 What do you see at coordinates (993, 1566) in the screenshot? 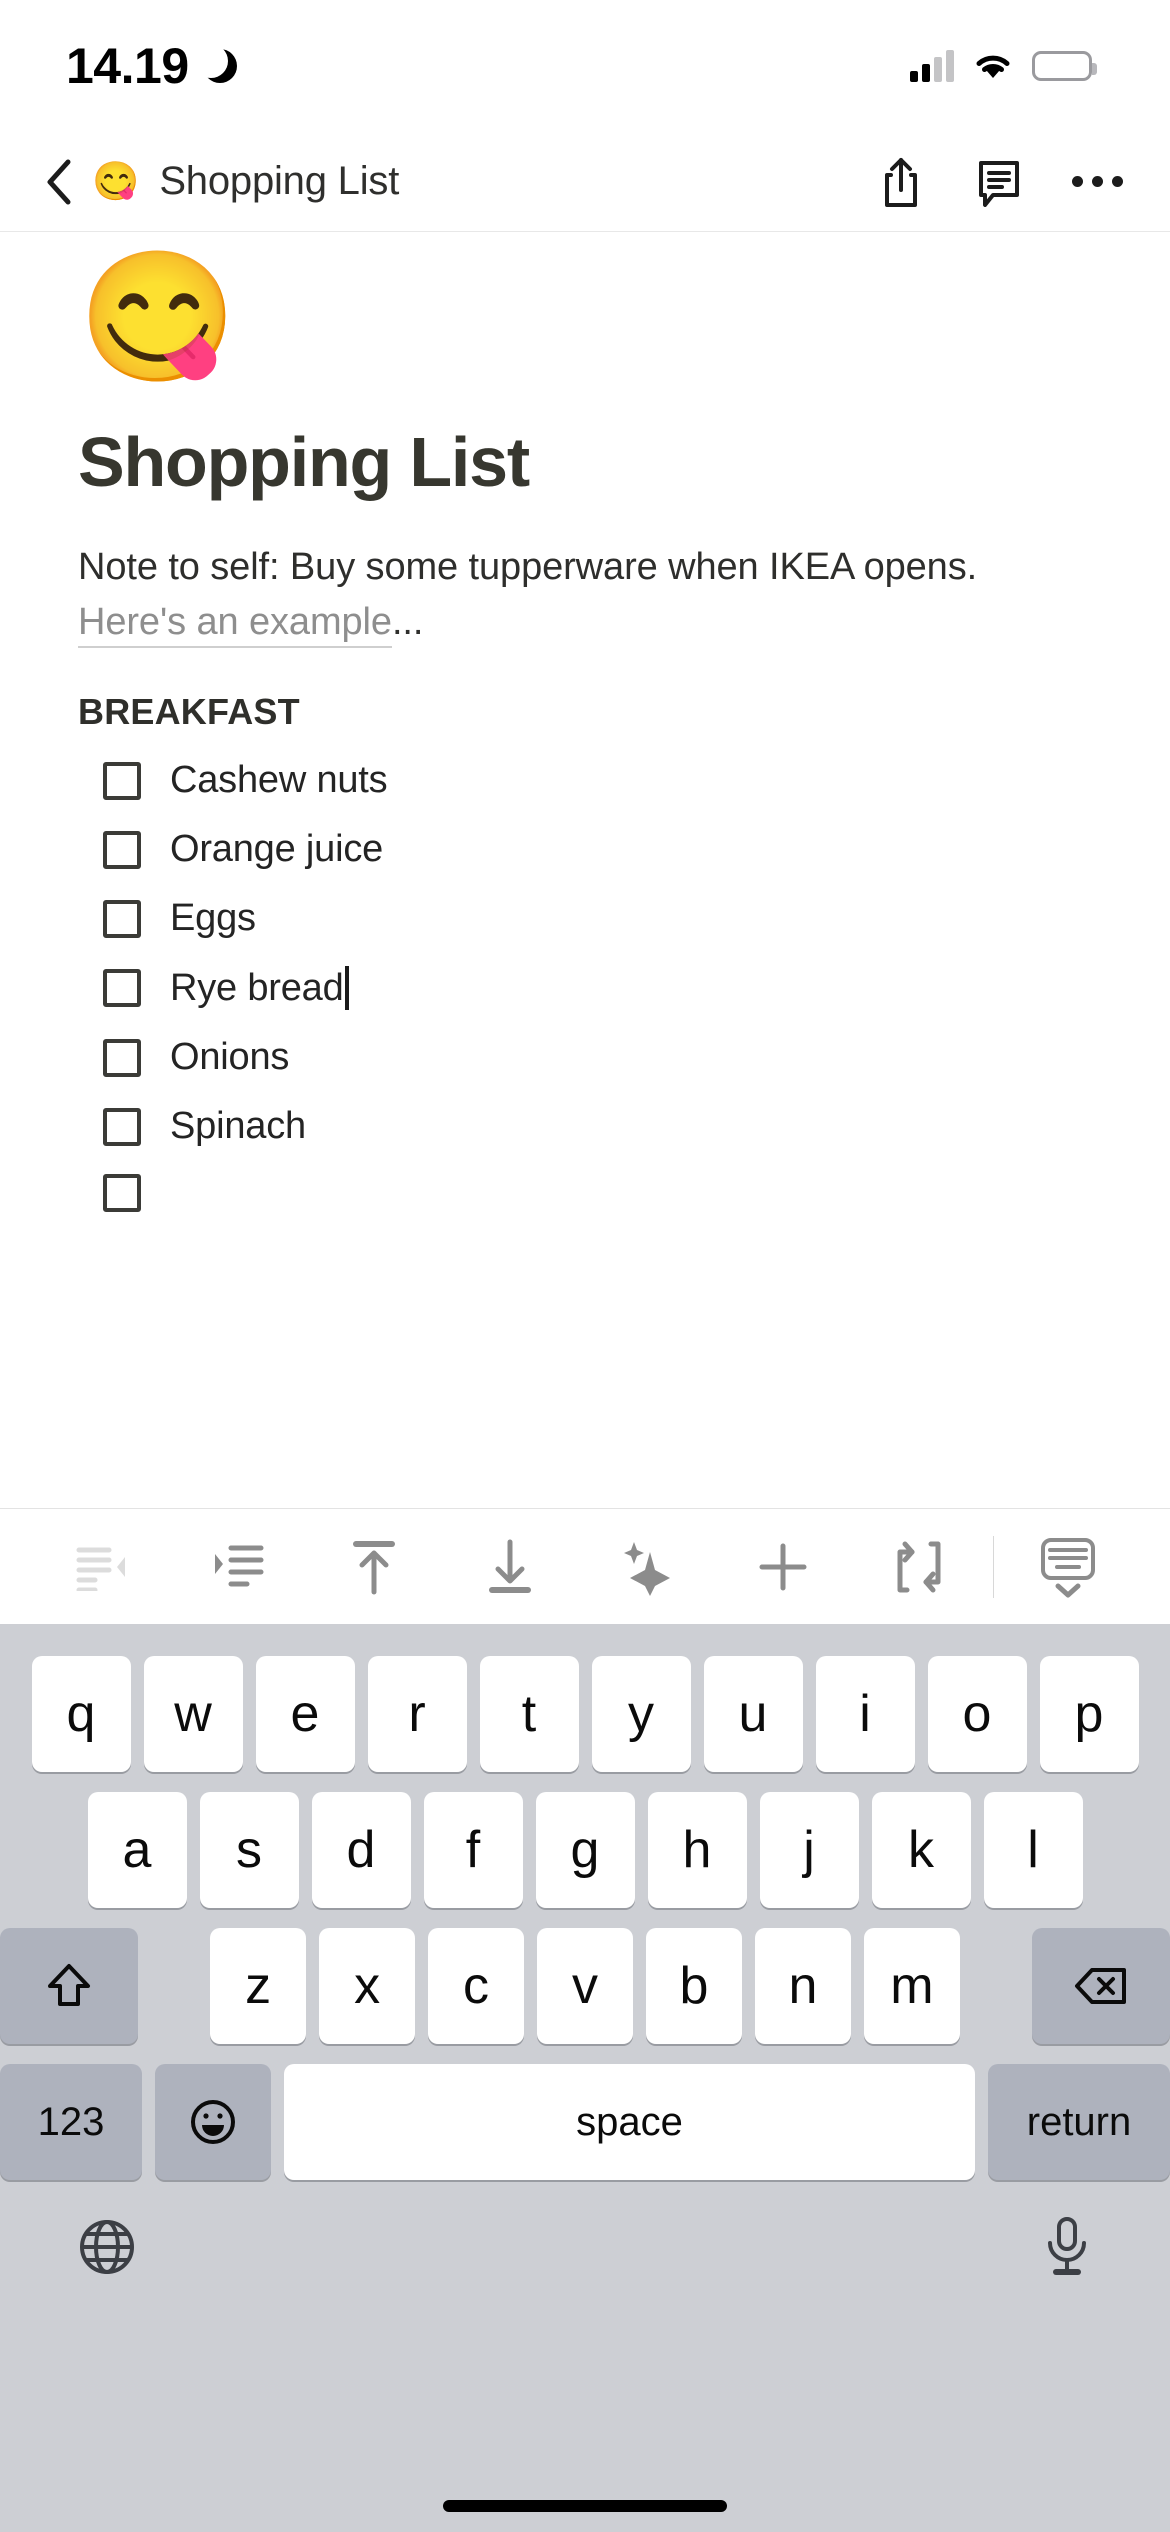
I see `toolbar-divider` at bounding box center [993, 1566].